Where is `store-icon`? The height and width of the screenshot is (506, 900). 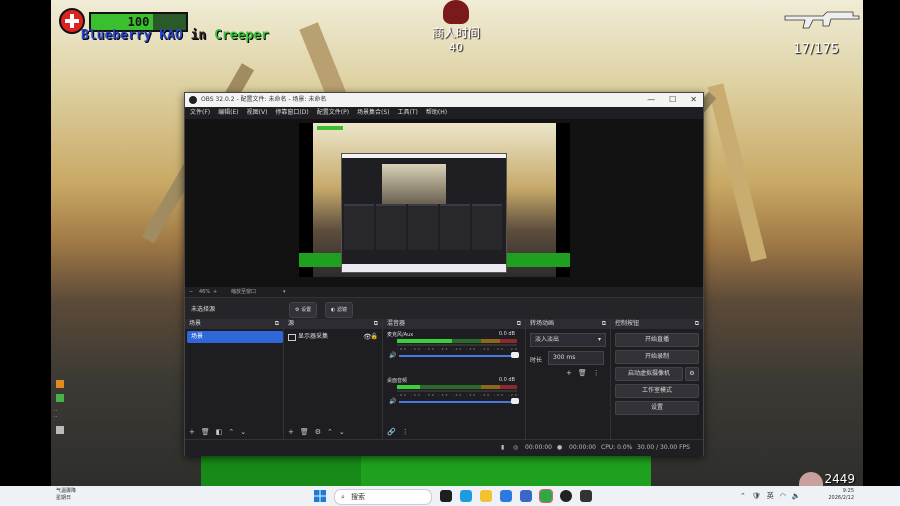
store-icon is located at coordinates (506, 496).